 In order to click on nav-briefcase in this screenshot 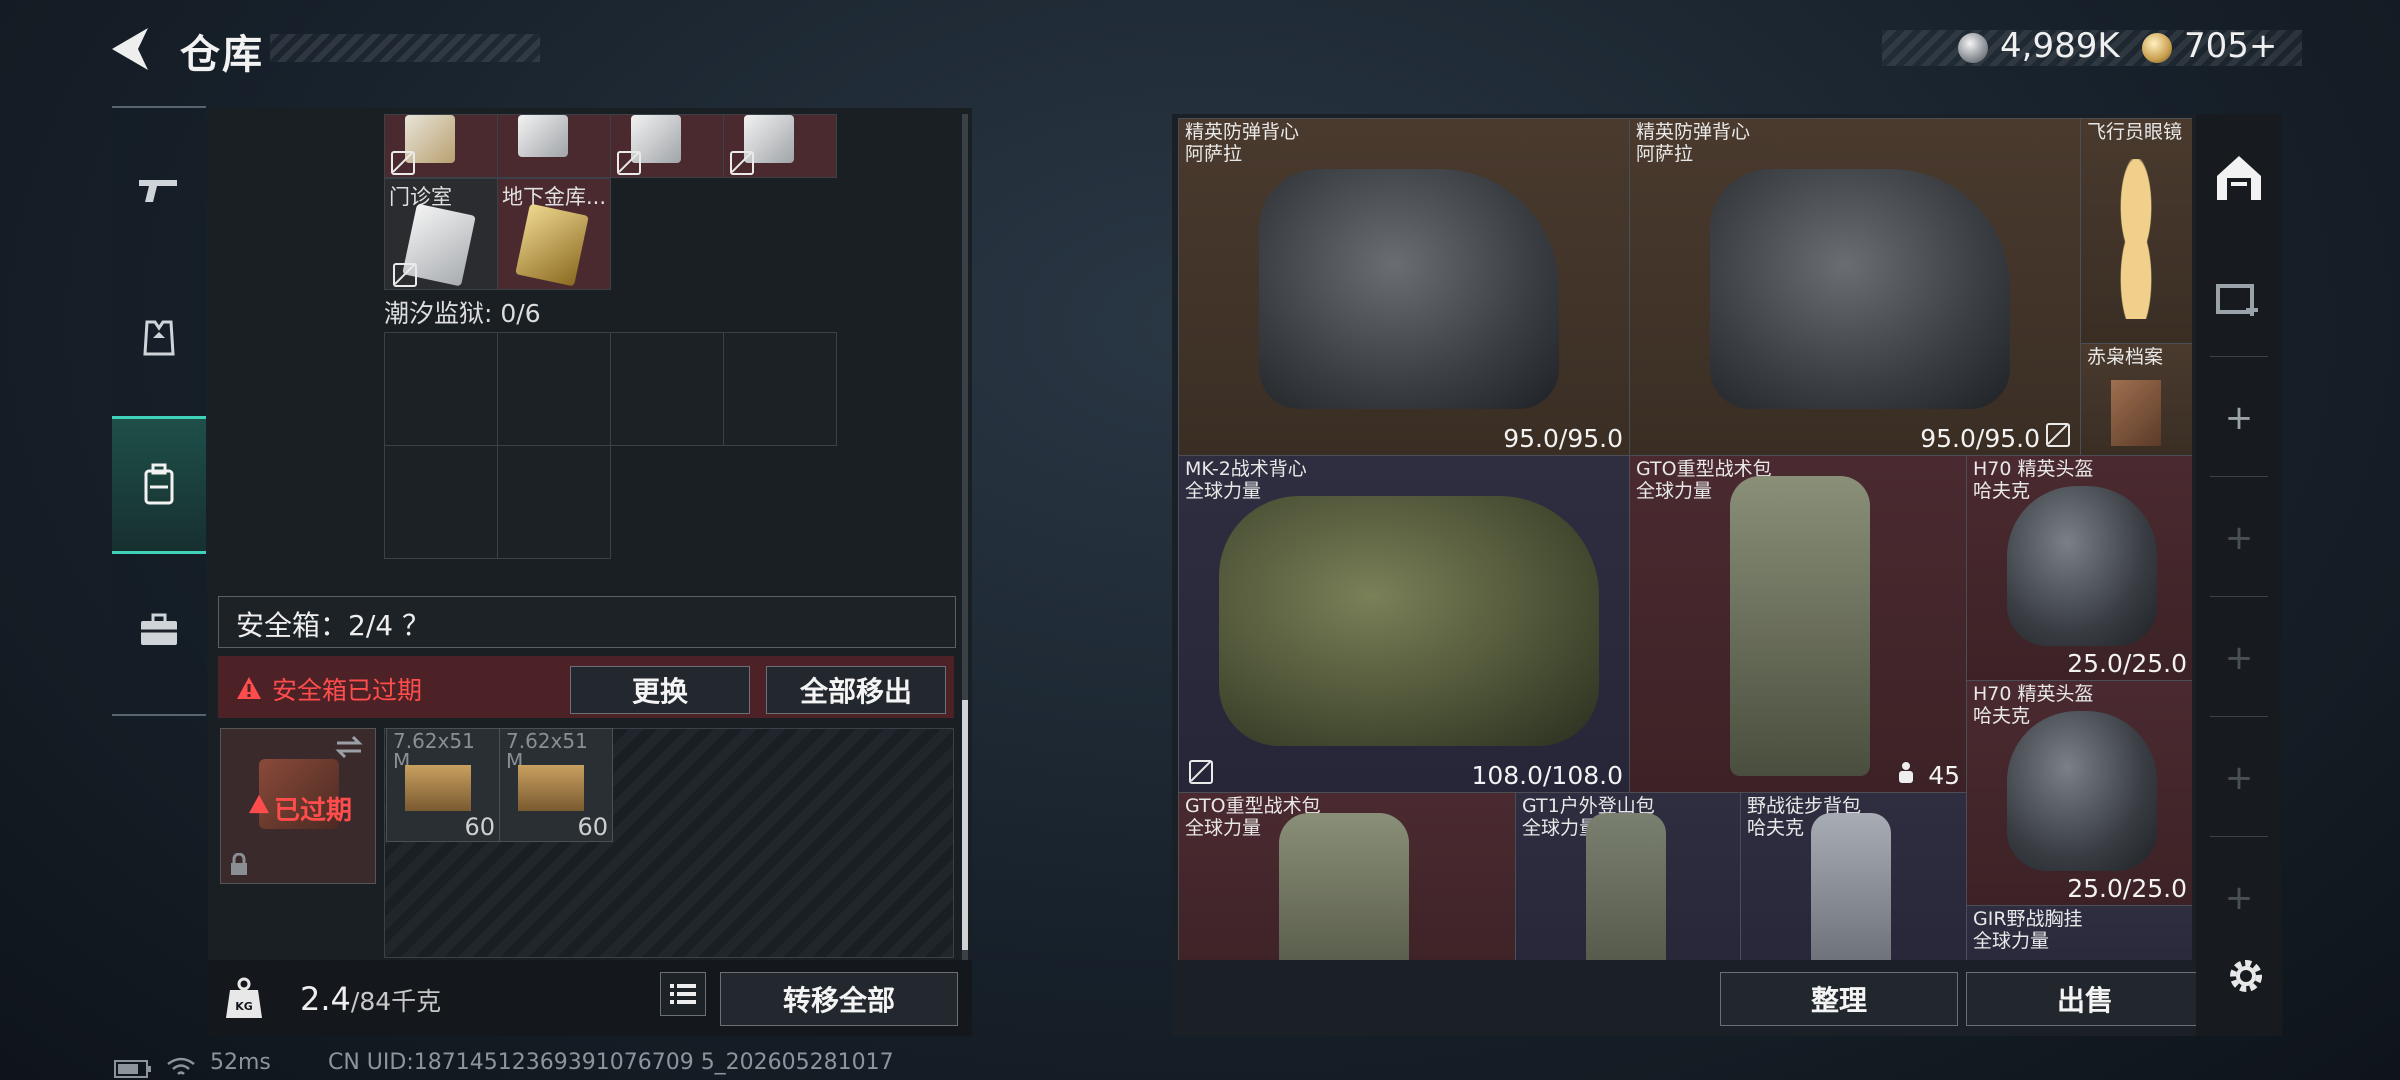, I will do `click(159, 630)`.